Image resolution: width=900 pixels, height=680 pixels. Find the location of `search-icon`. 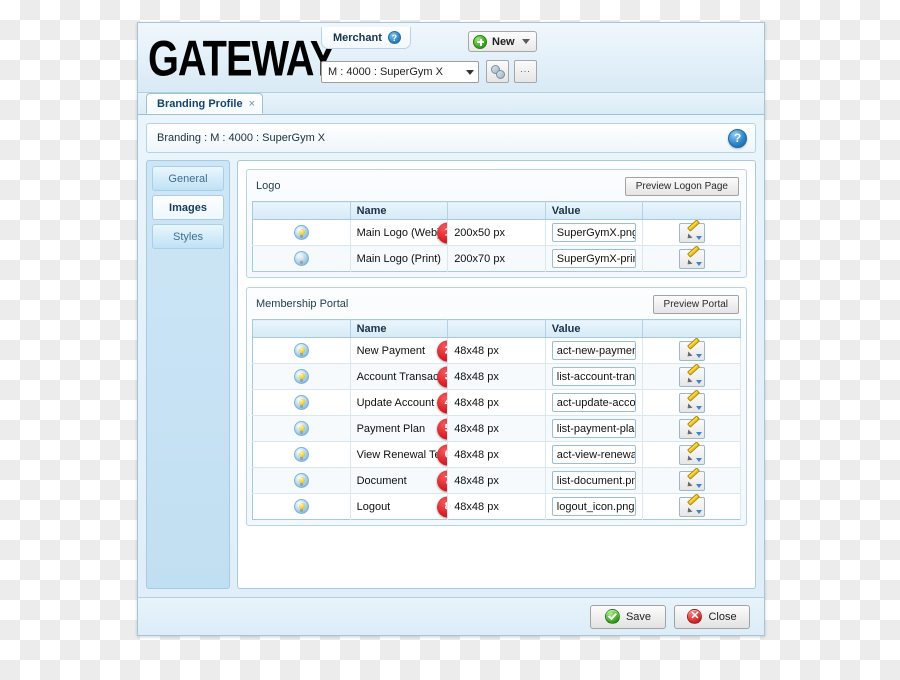

search-icon is located at coordinates (498, 72).